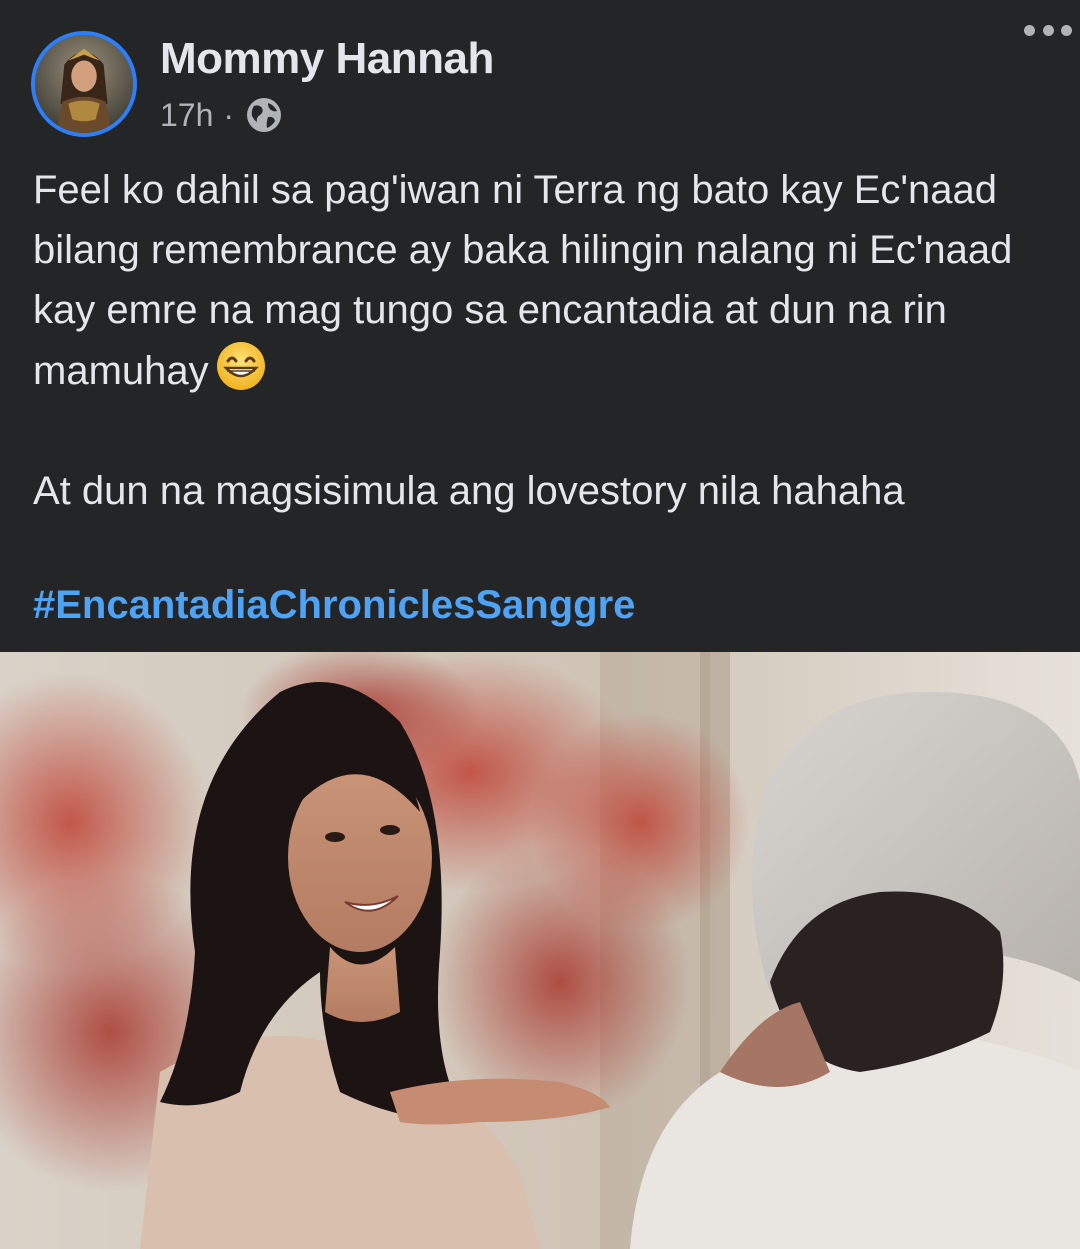  I want to click on author-avatar, so click(84, 84).